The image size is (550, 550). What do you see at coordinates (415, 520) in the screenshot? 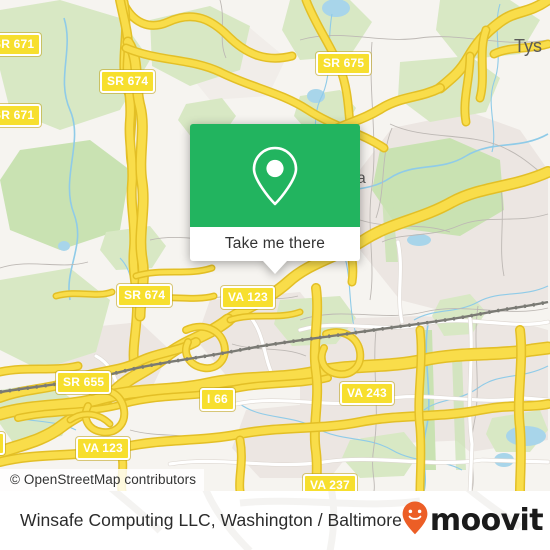
I see `moovit-smiley-pin-icon` at bounding box center [415, 520].